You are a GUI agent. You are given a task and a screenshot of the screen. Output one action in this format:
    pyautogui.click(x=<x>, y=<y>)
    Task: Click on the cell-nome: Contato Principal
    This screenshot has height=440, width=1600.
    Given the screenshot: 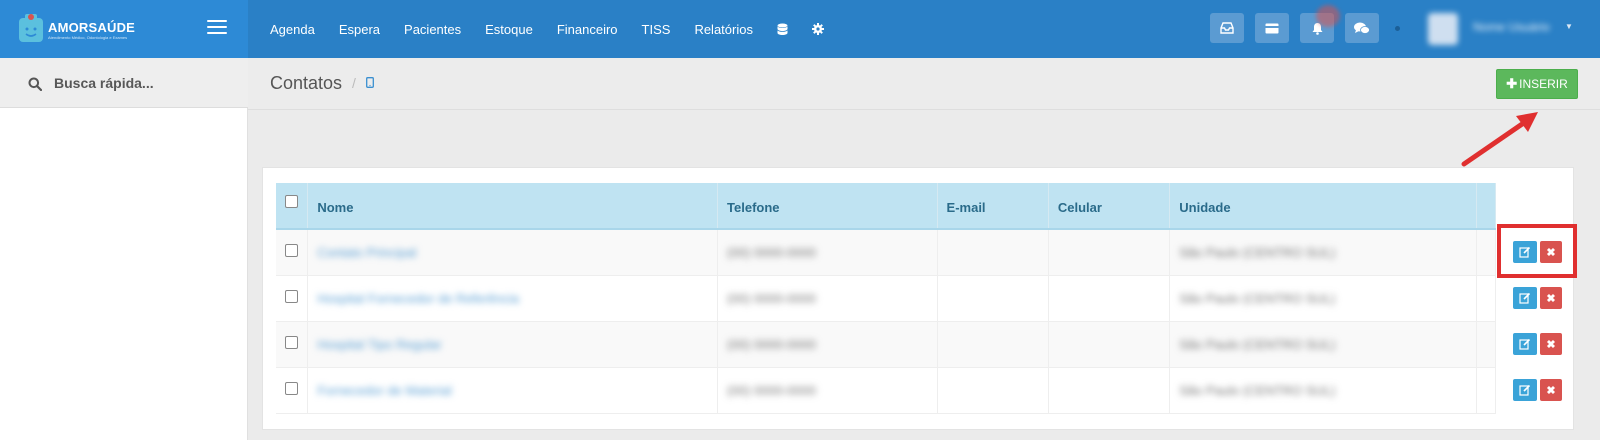 What is the action you would take?
    pyautogui.click(x=513, y=252)
    